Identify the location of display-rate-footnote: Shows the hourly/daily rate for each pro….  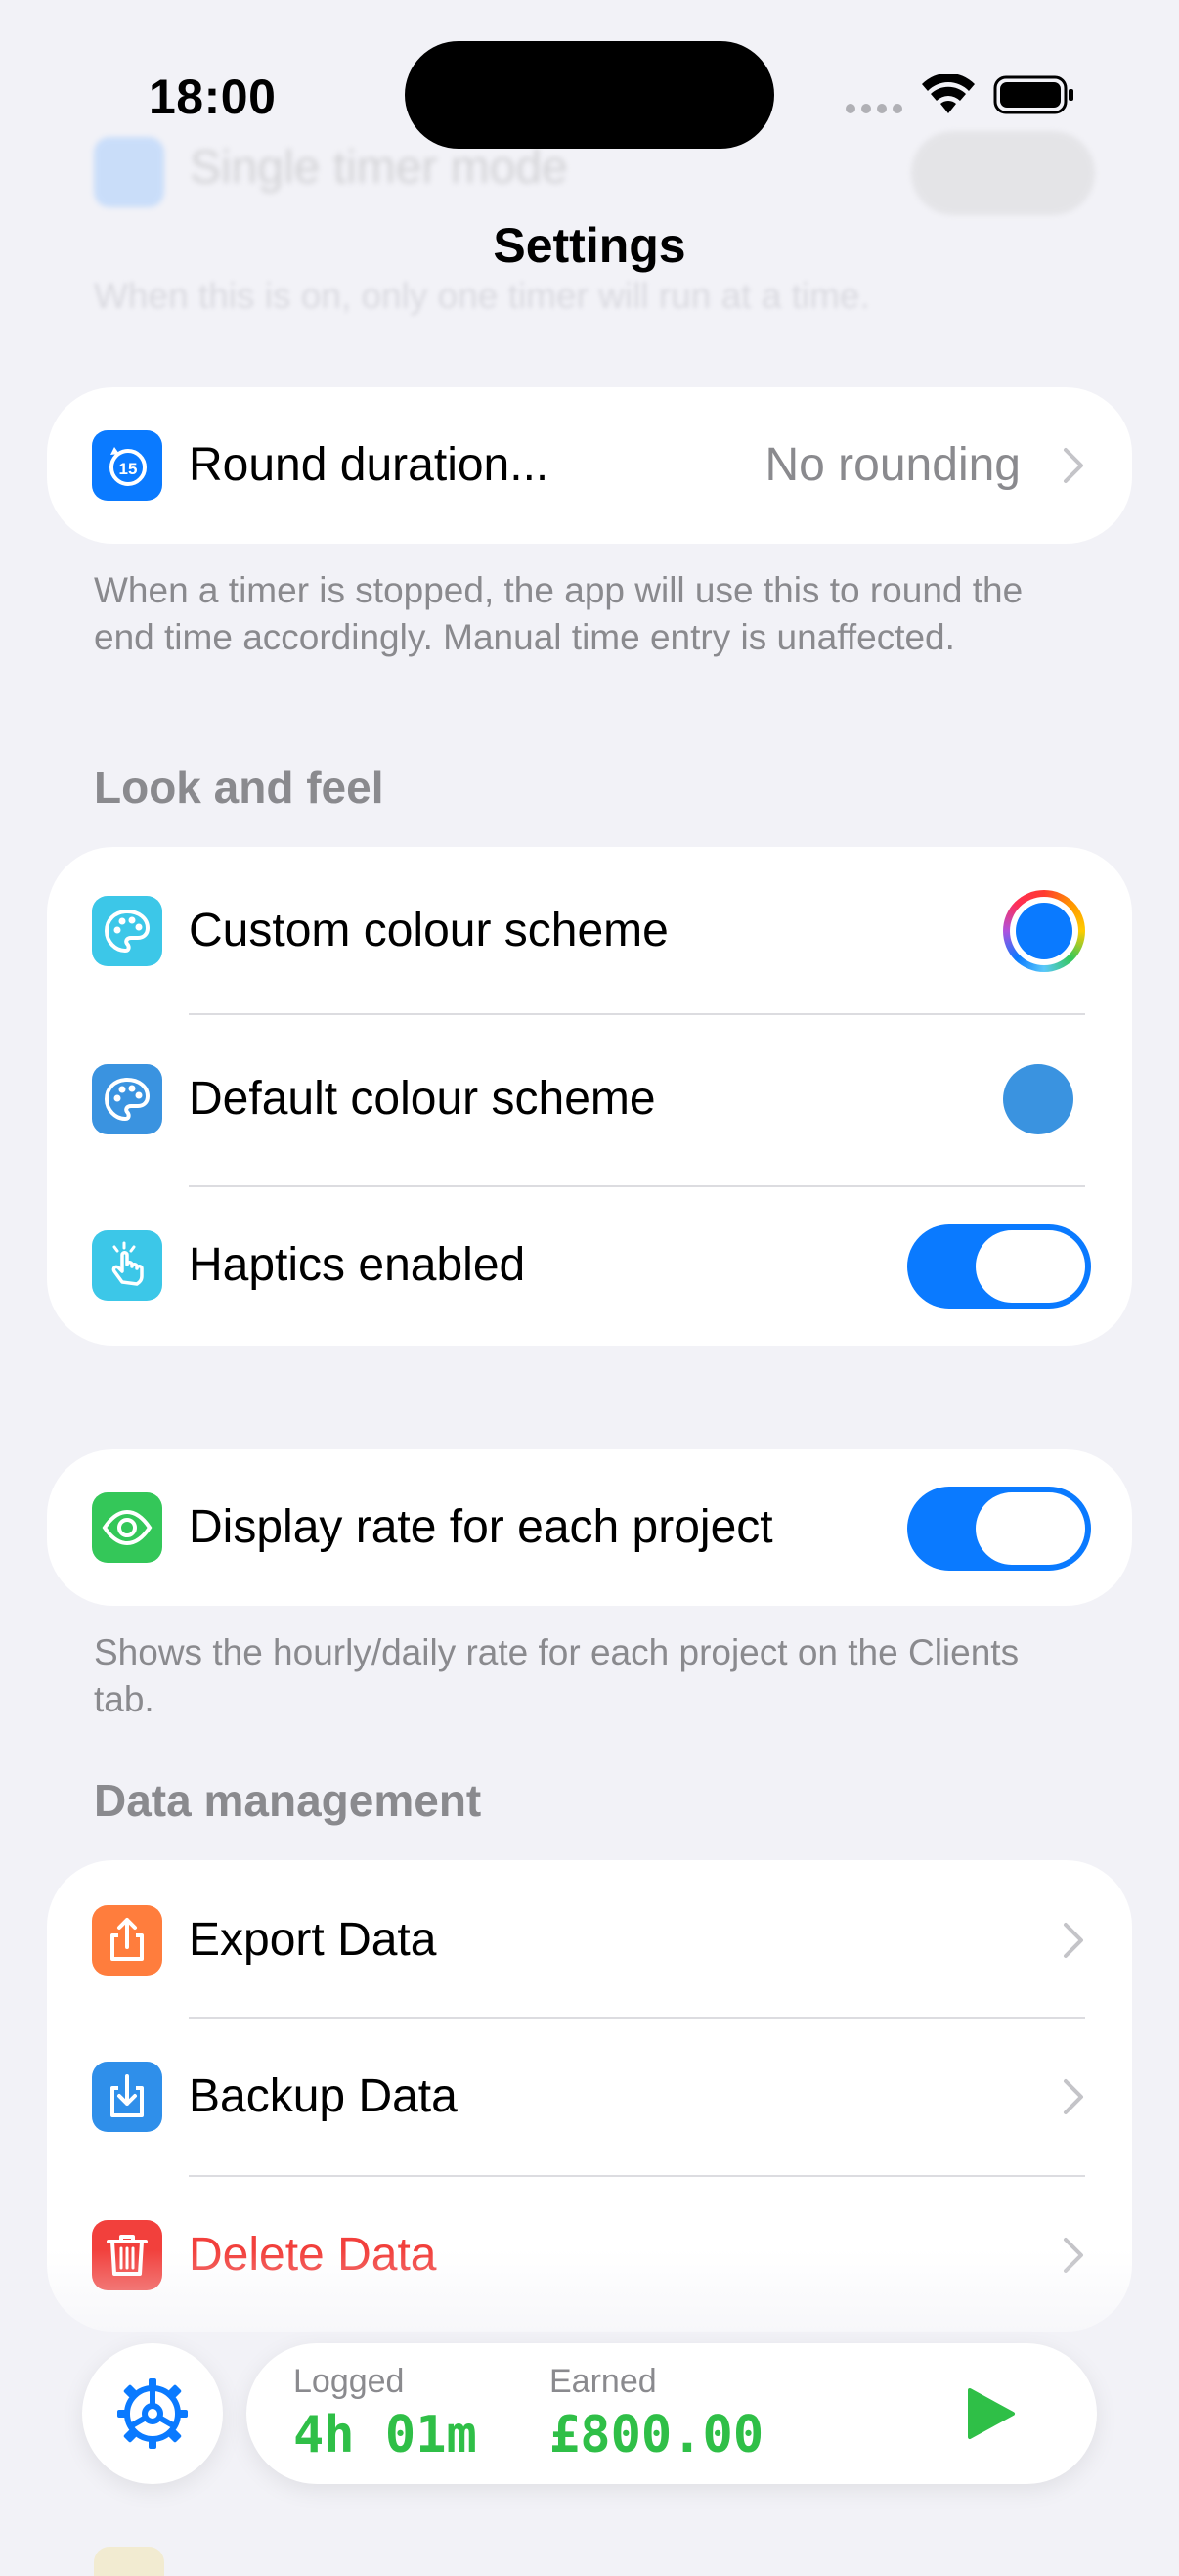
(557, 1676).